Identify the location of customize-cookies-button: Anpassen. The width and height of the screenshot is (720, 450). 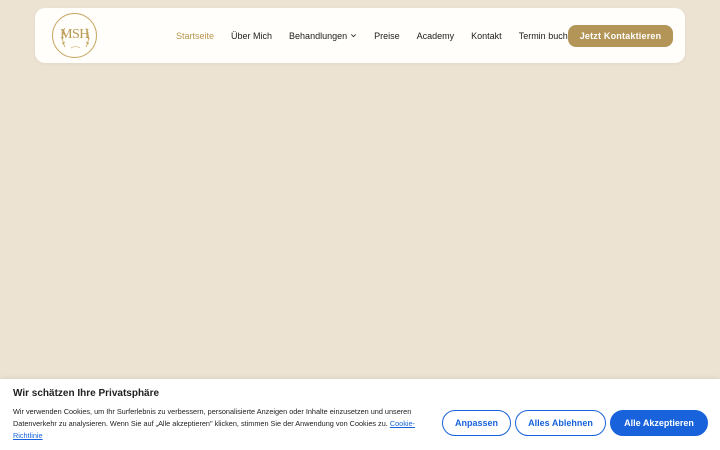
(476, 423).